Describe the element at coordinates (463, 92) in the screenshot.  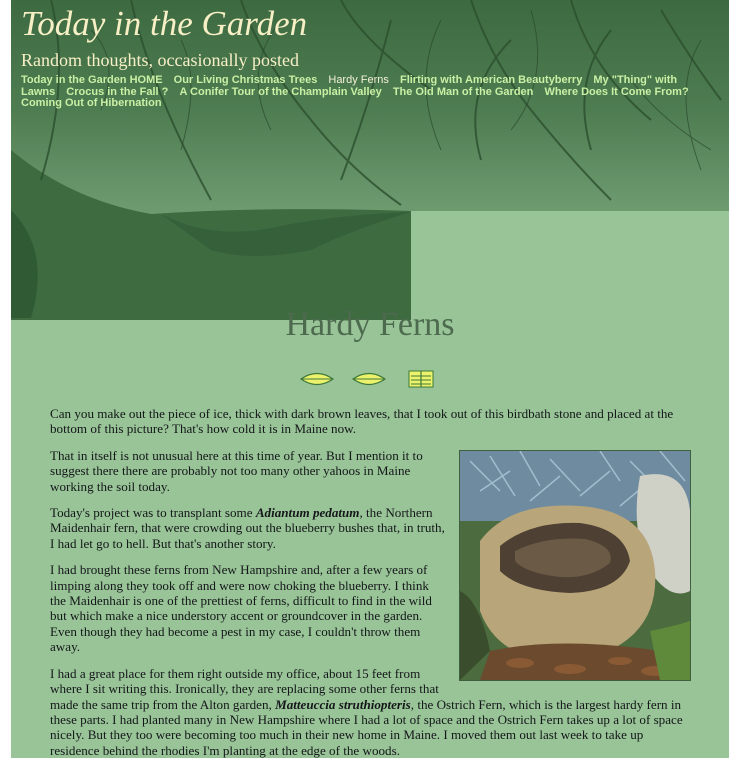
I see `nav-link-old-man: The Old Man of the Garden` at that location.